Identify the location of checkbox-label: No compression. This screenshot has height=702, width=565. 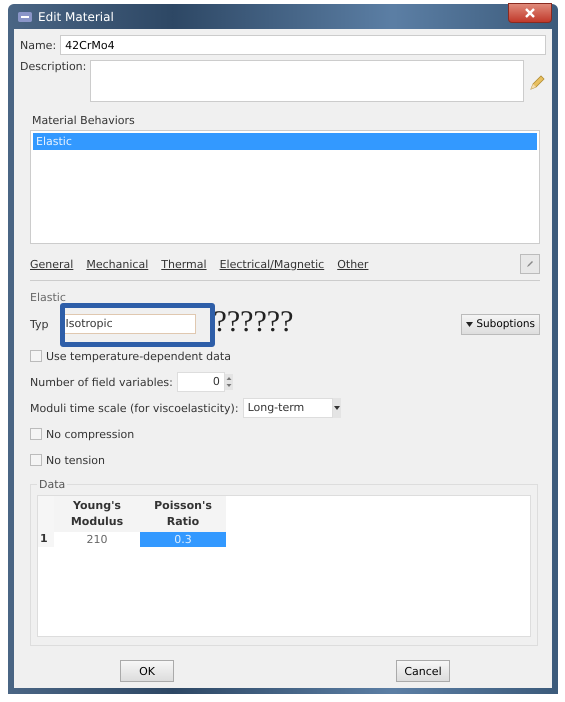
(90, 434).